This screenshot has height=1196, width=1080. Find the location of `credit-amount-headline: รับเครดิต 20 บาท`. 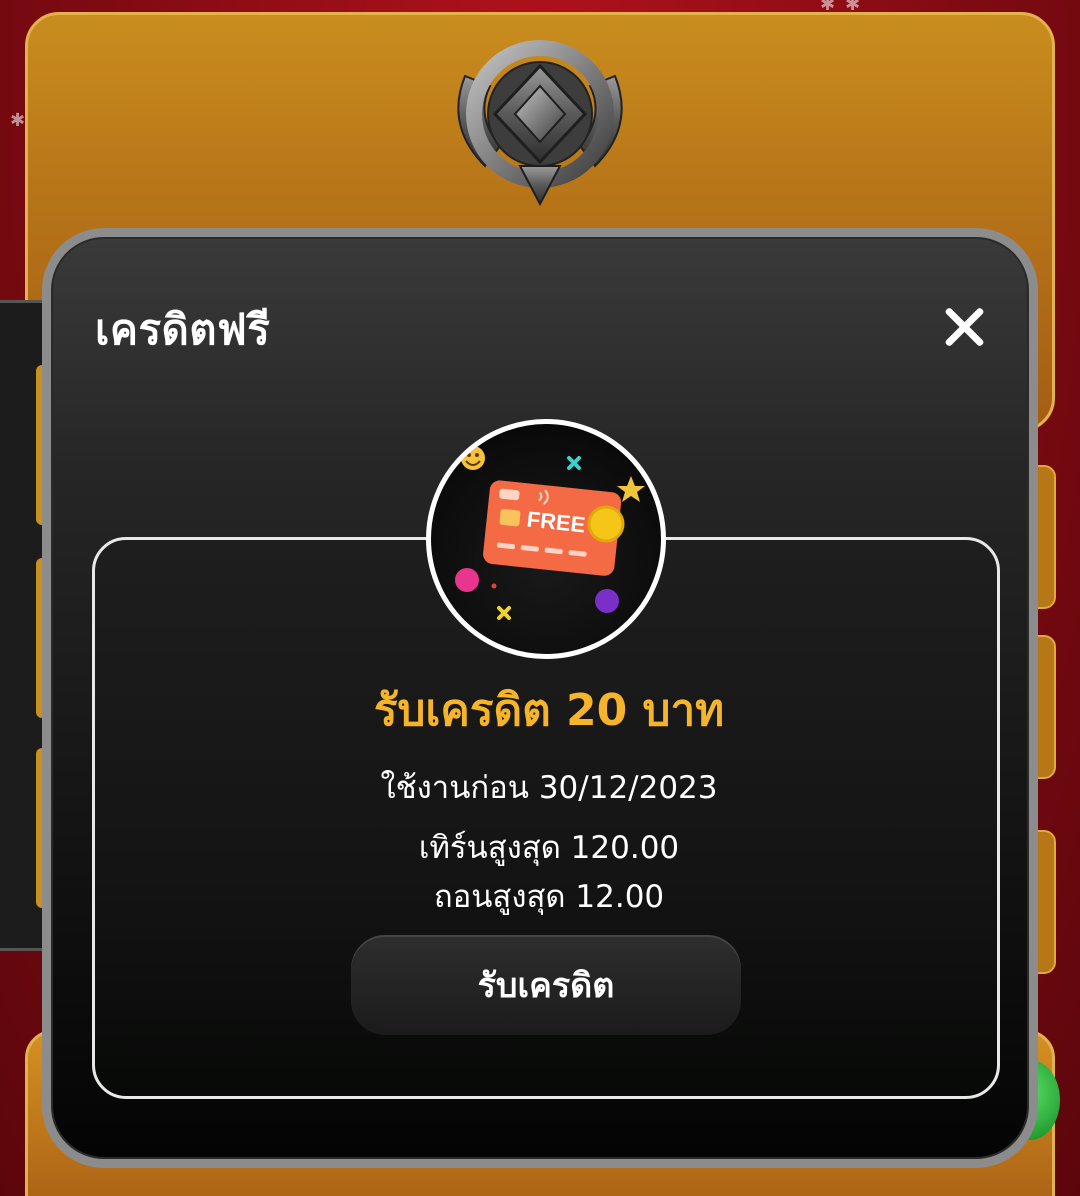

credit-amount-headline: รับเครดิต 20 บาท is located at coordinates (549, 710).